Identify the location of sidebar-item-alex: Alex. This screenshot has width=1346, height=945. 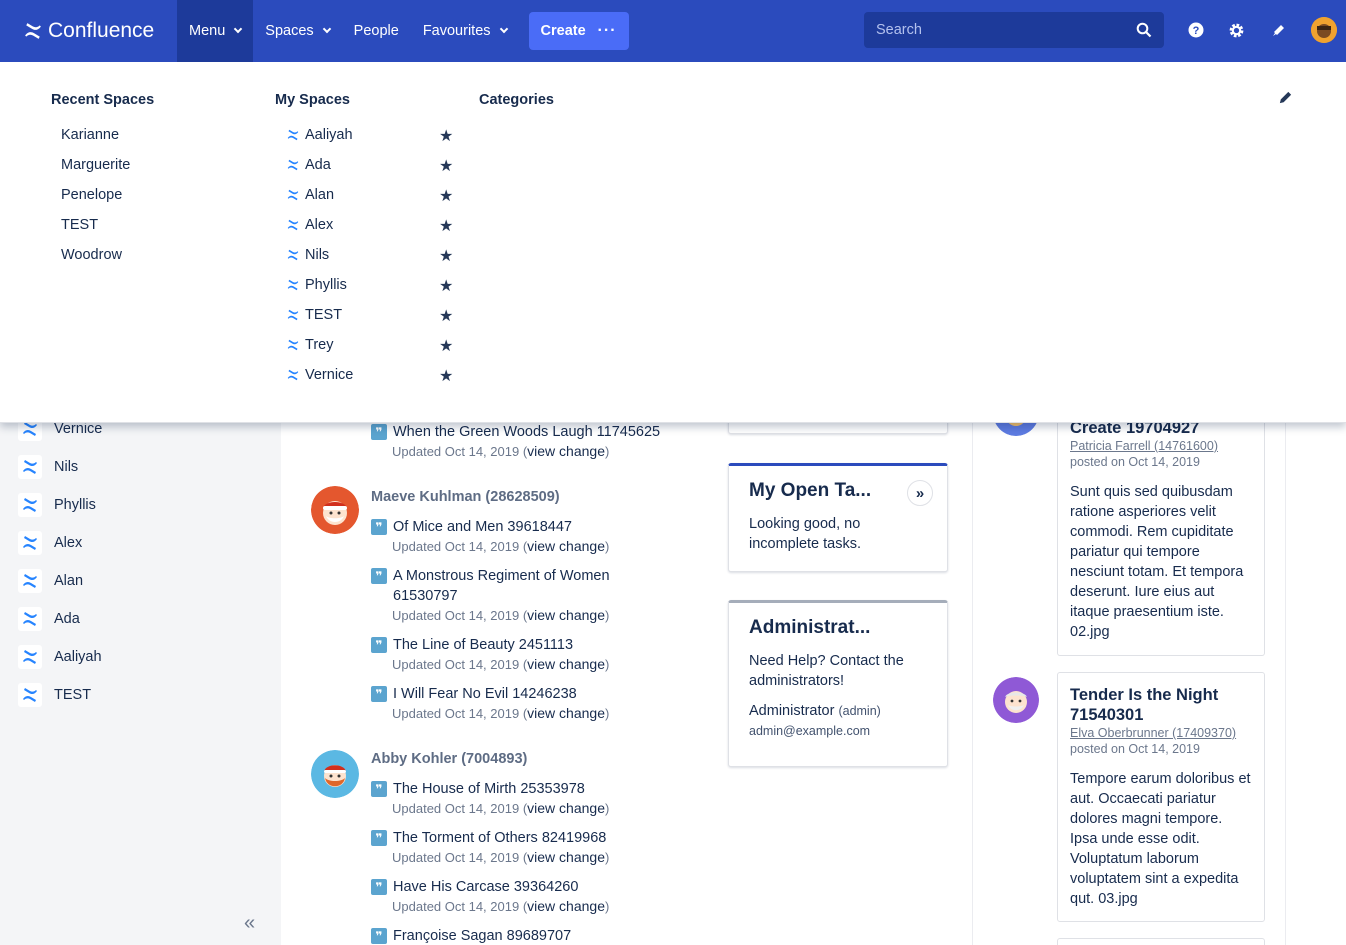
(50, 543).